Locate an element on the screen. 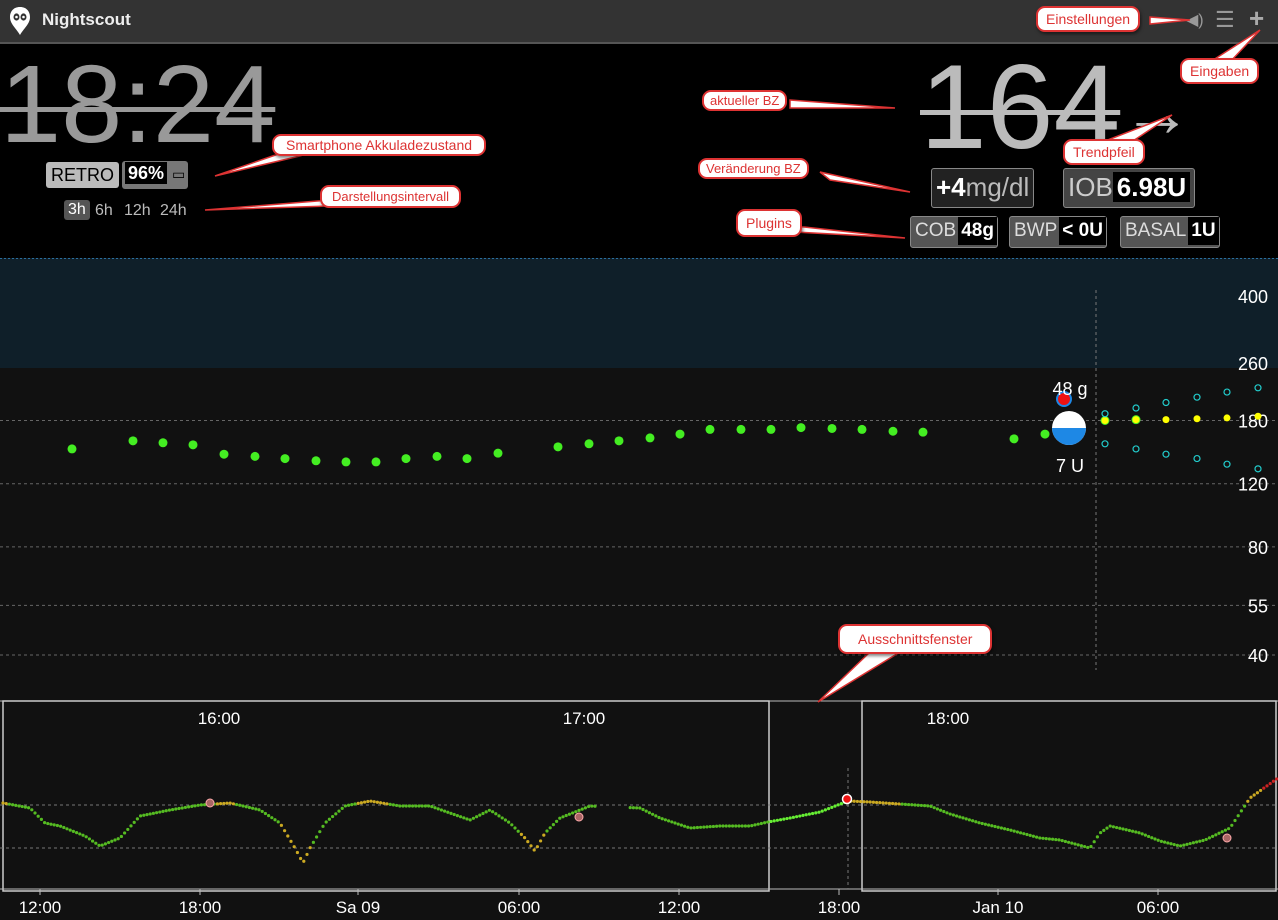 The image size is (1278, 920). insulin-label: 7 U is located at coordinates (1070, 466).